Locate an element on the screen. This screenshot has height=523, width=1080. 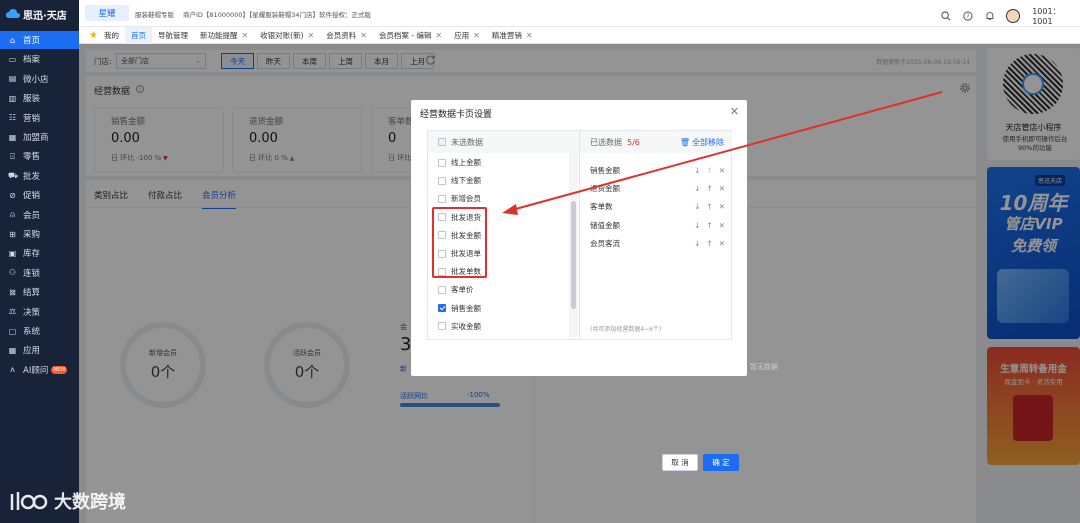
watermark: 大数跨境 is located at coordinates (68, 501).